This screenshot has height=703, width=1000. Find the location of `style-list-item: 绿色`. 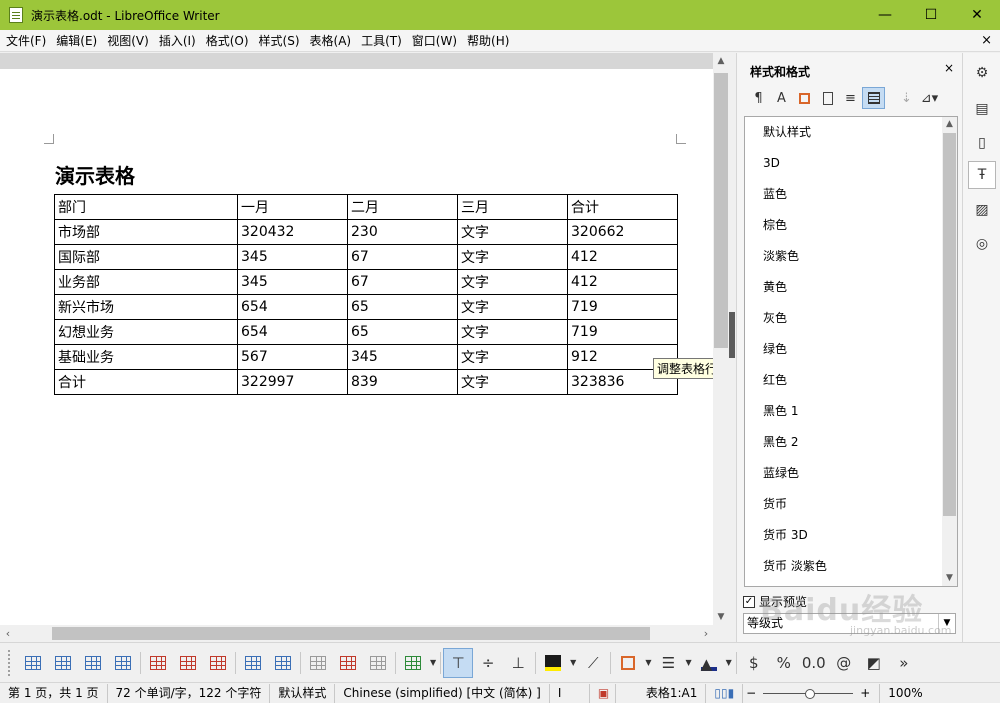

style-list-item: 绿色 is located at coordinates (851, 349).